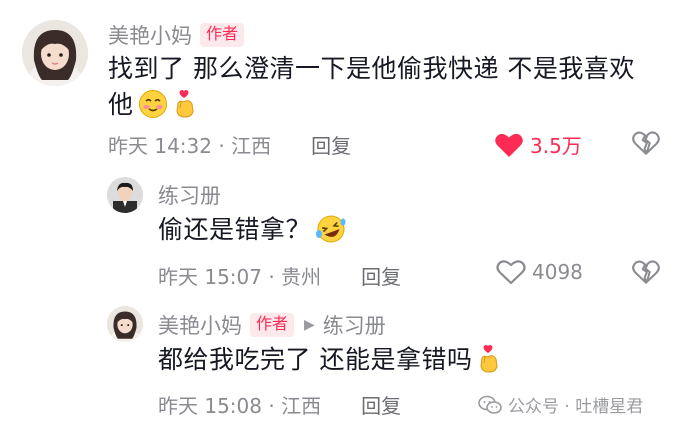 The height and width of the screenshot is (431, 690). I want to click on avatar-lianxice, so click(125, 195).